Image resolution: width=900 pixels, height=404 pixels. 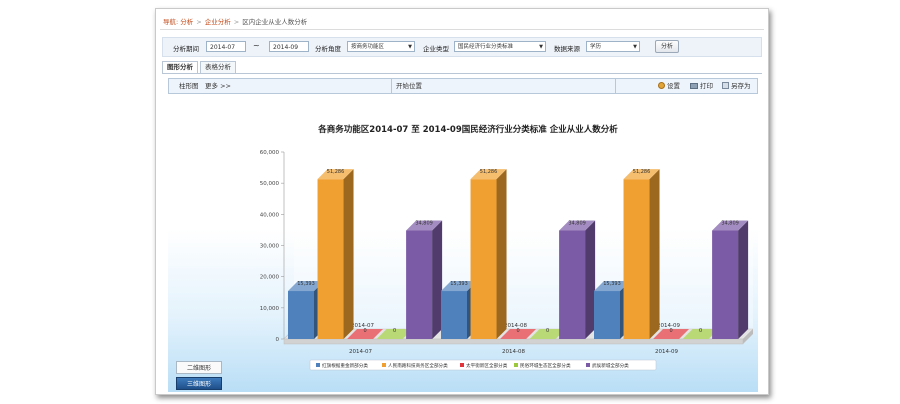 I want to click on legend-label: 人民南路科技商务区全部分类, so click(x=418, y=365).